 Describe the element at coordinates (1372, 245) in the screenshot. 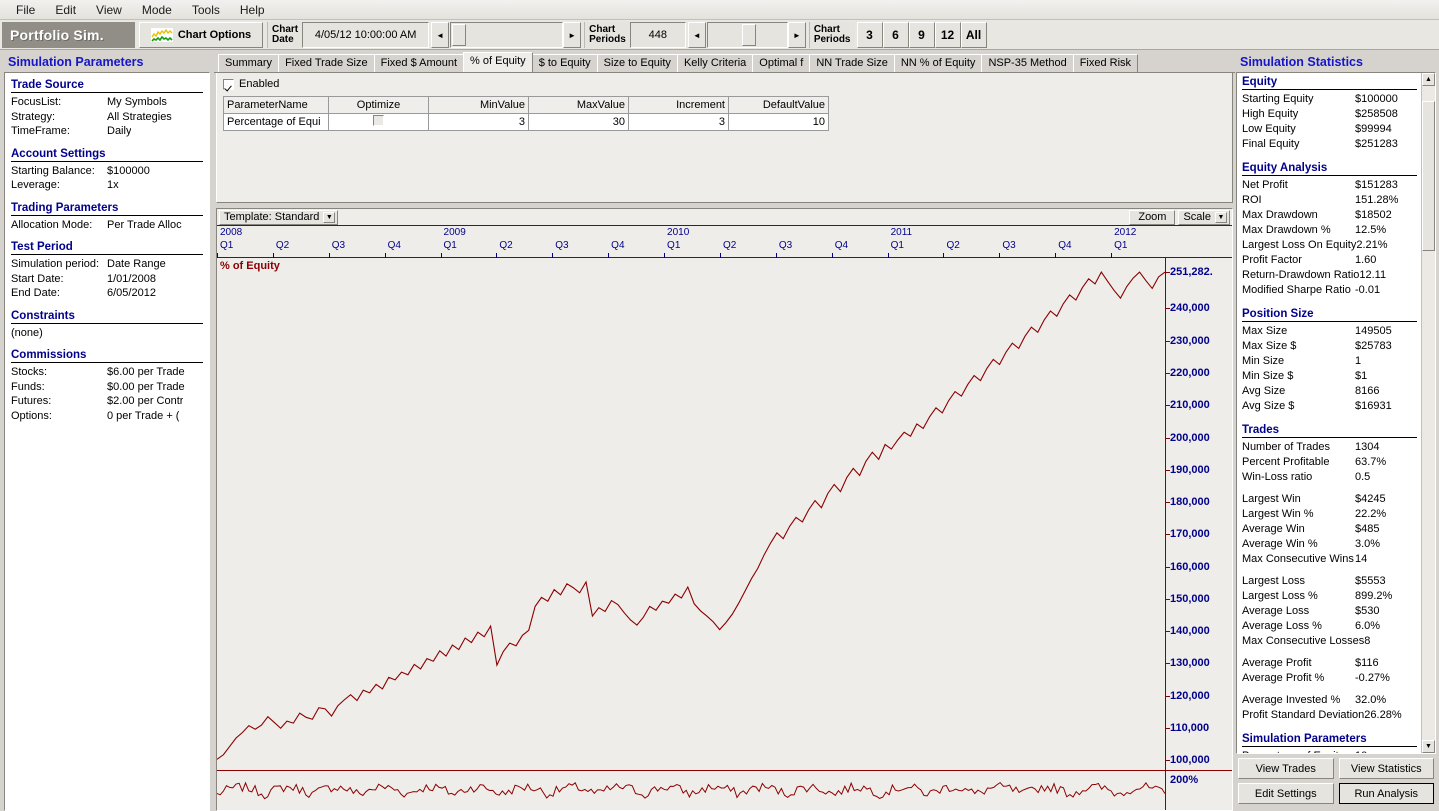

I see `stats-row-value: 2.21%` at that location.